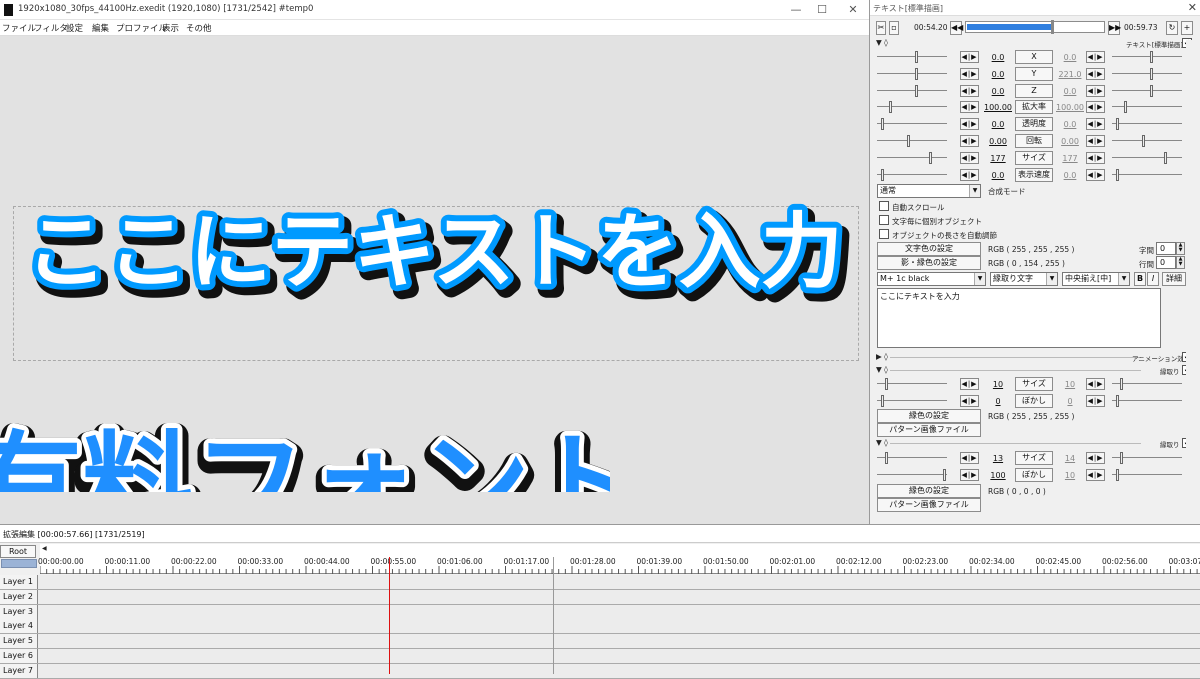 The image size is (1200, 679). I want to click on param-scale-start-arrows: ◀|▶, so click(969, 107).